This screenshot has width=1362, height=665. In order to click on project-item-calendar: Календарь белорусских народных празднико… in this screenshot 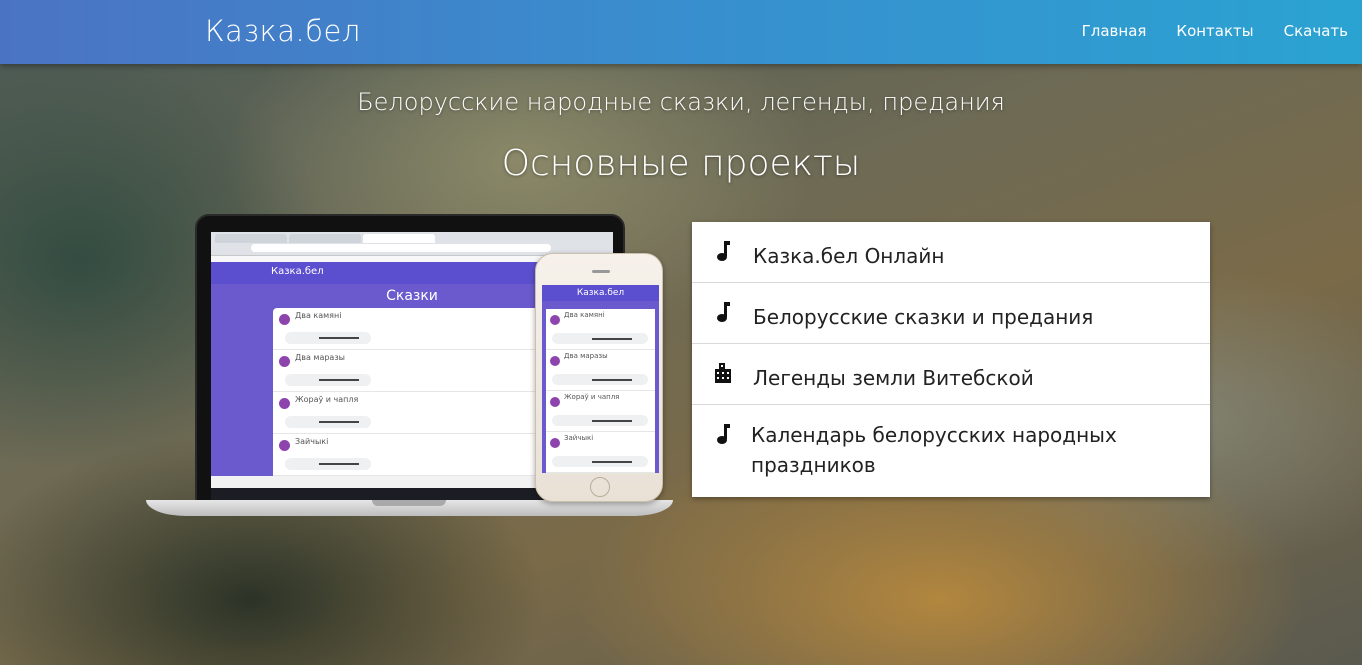, I will do `click(951, 451)`.